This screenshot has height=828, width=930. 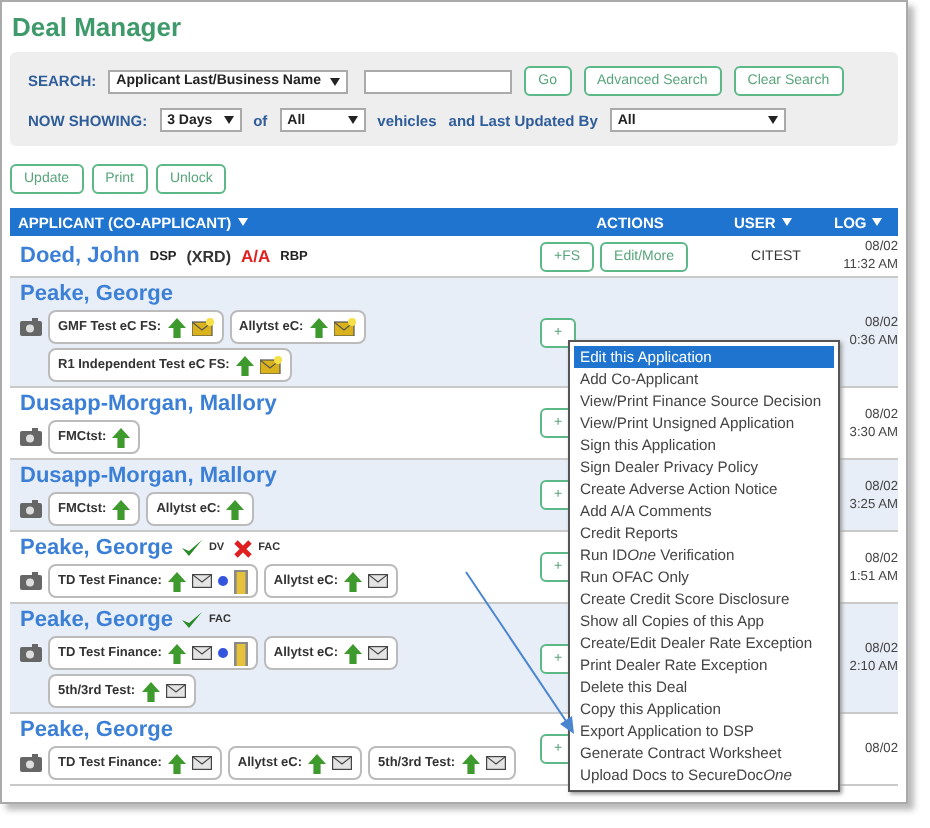 What do you see at coordinates (97, 28) in the screenshot?
I see `page-title: Deal Manager` at bounding box center [97, 28].